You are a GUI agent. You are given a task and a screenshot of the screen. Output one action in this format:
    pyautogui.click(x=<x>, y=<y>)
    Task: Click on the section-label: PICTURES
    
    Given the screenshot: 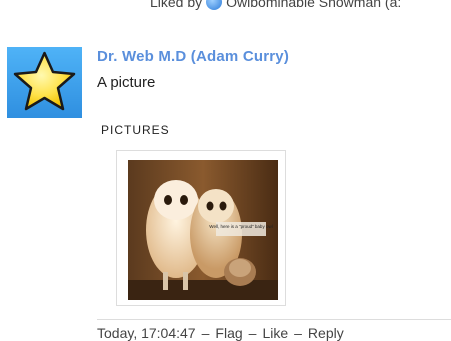 What is the action you would take?
    pyautogui.click(x=135, y=130)
    